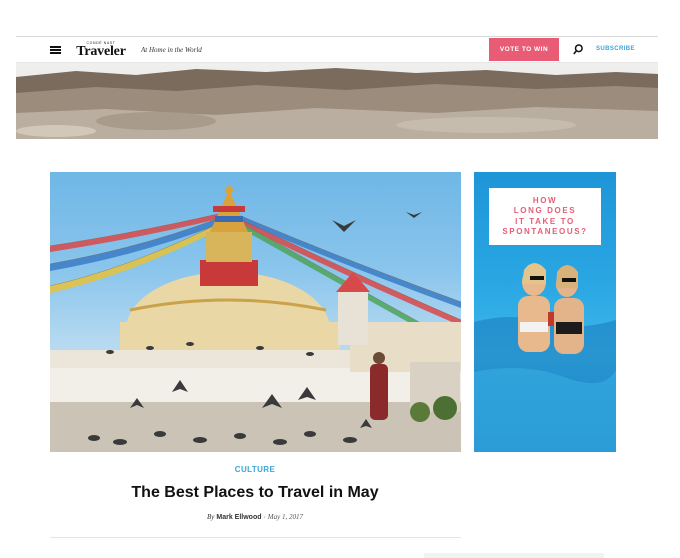 The width and height of the screenshot is (680, 558). I want to click on brand-logo: CONDÉ NAST Traveler, so click(101, 50).